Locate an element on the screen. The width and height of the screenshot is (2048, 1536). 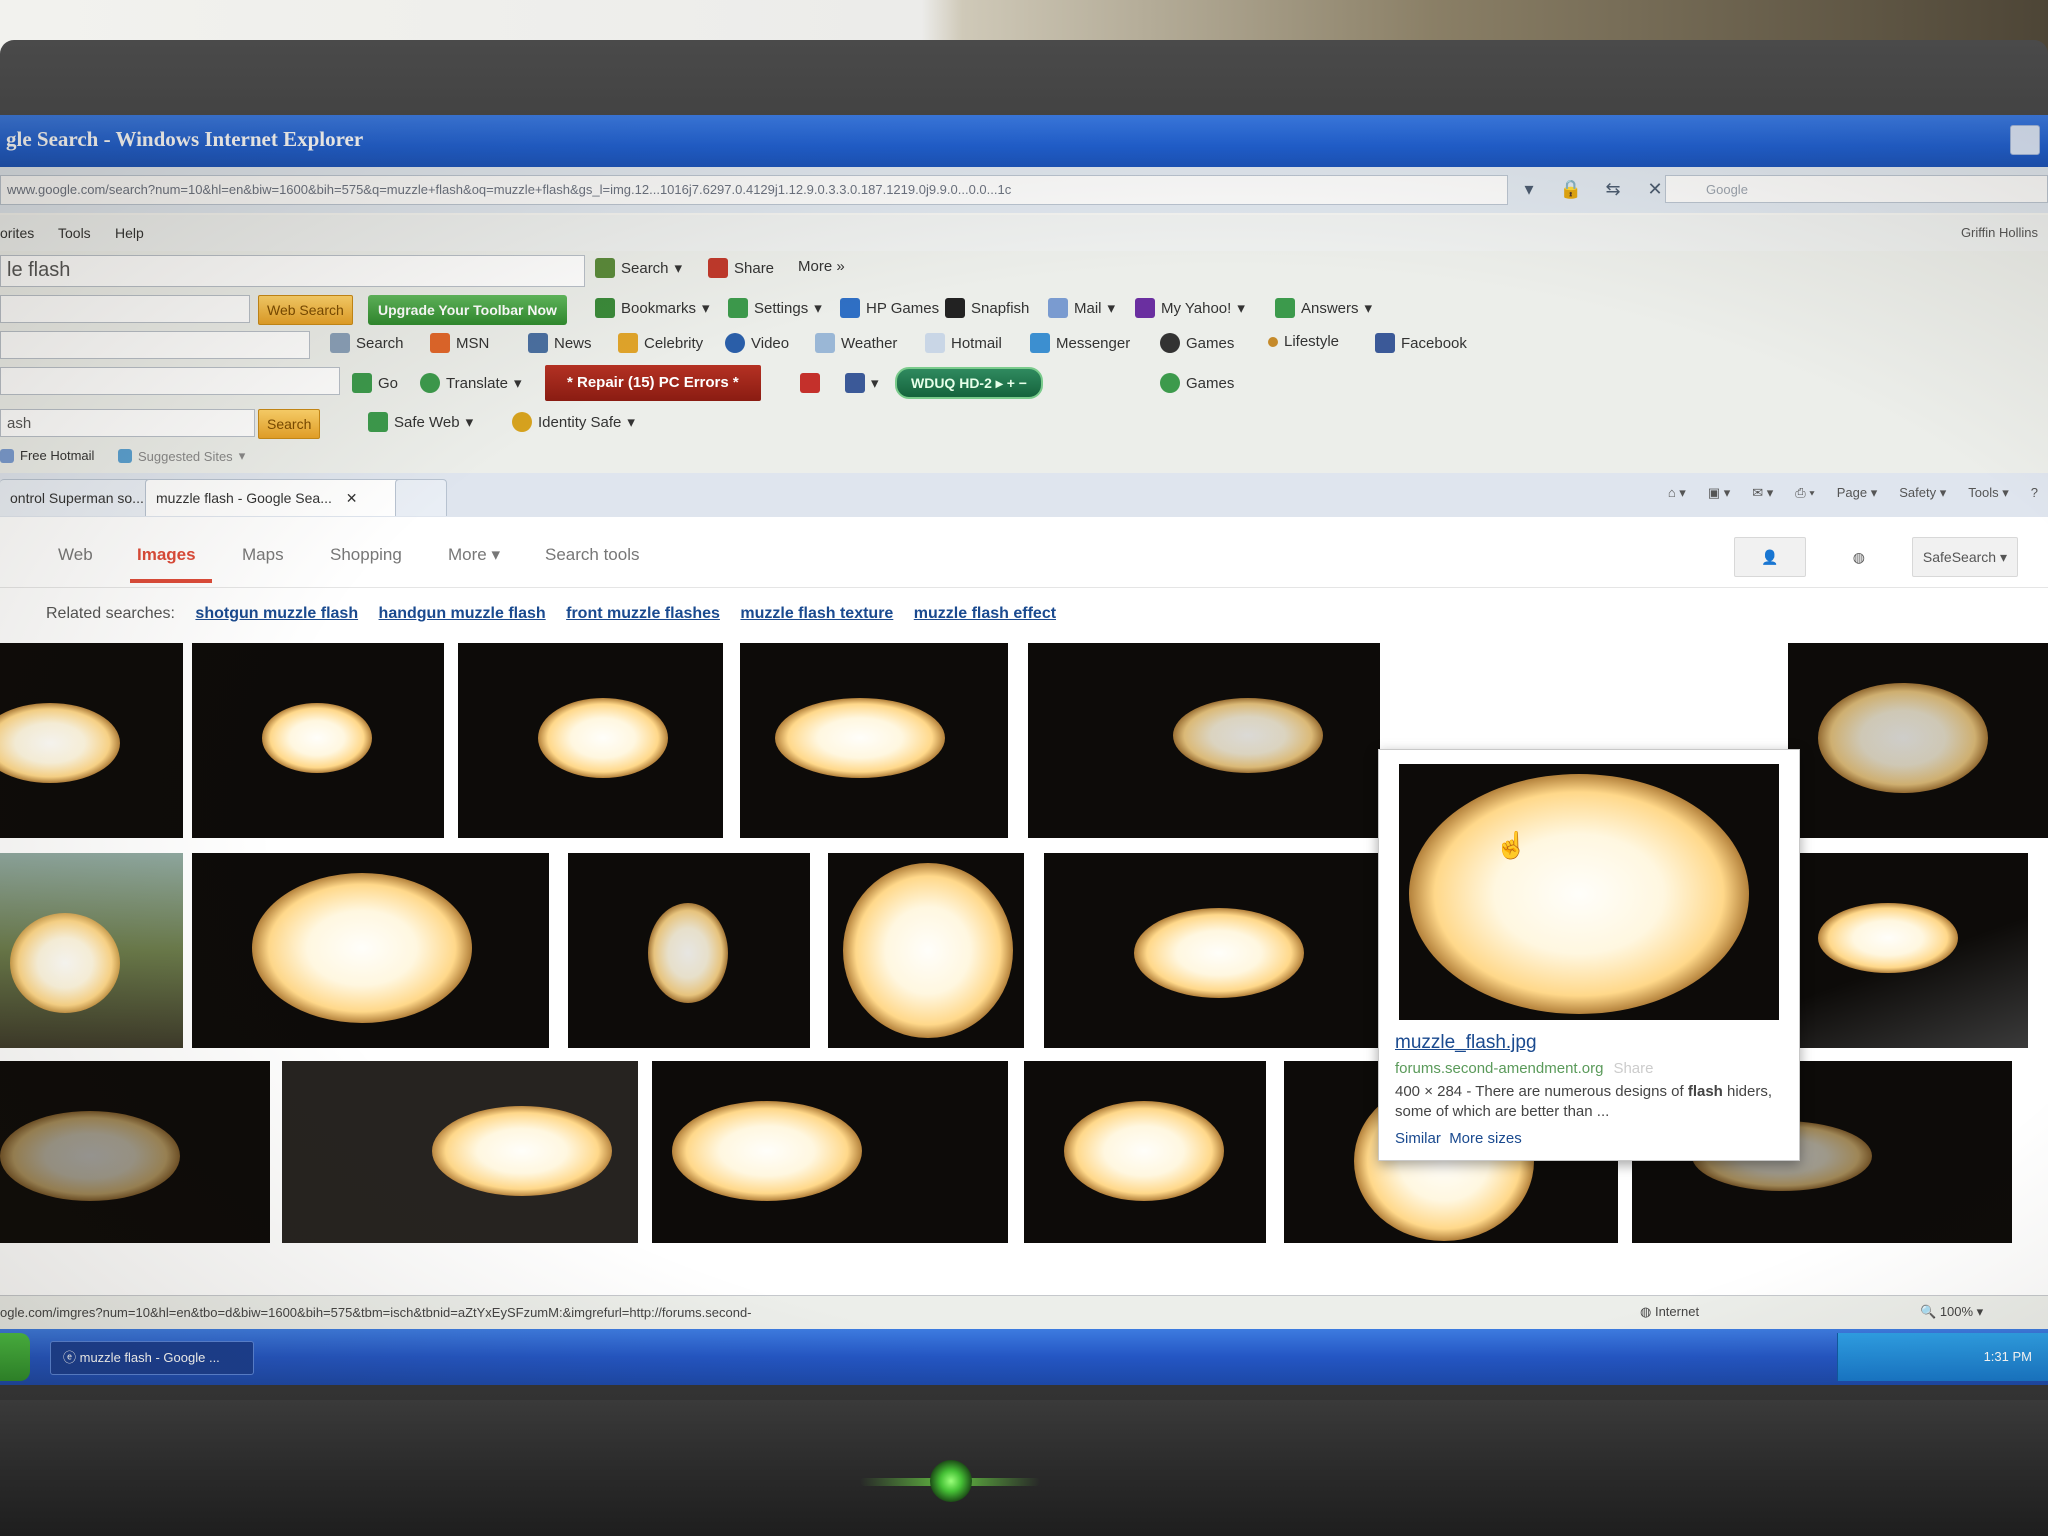
nav-shopping: Shopping is located at coordinates (366, 555).